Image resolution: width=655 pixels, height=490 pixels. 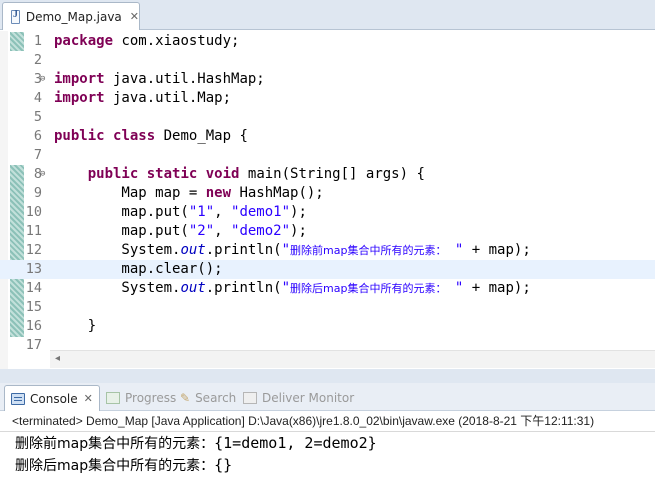 What do you see at coordinates (33, 288) in the screenshot?
I see `line-number: 14` at bounding box center [33, 288].